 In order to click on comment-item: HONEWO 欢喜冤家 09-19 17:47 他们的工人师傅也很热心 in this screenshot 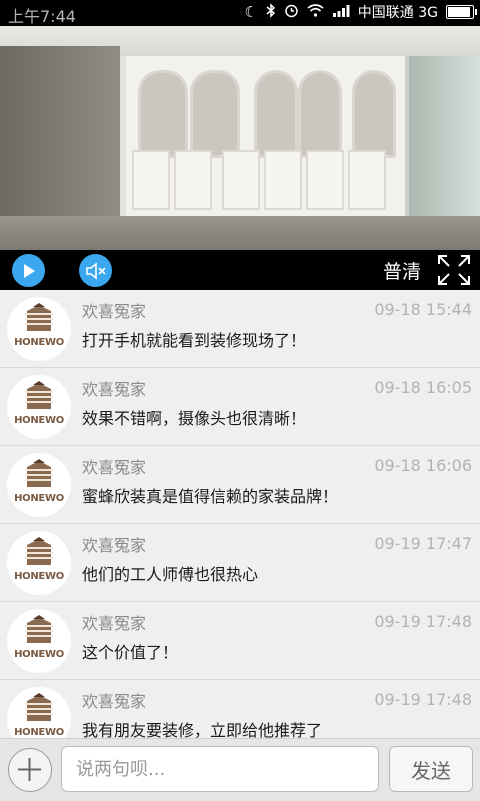, I will do `click(240, 563)`.